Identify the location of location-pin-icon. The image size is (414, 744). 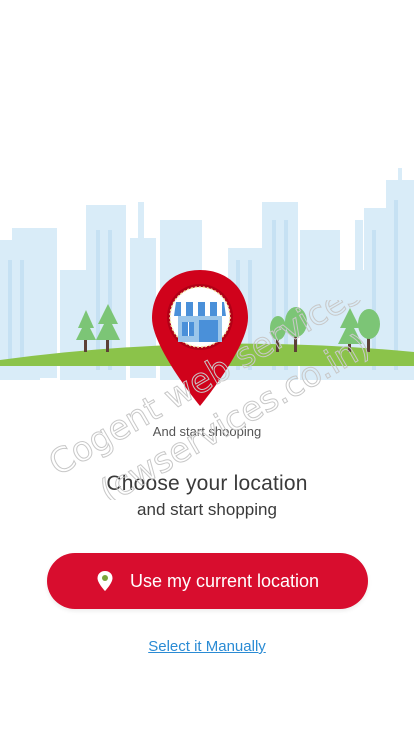
(105, 581).